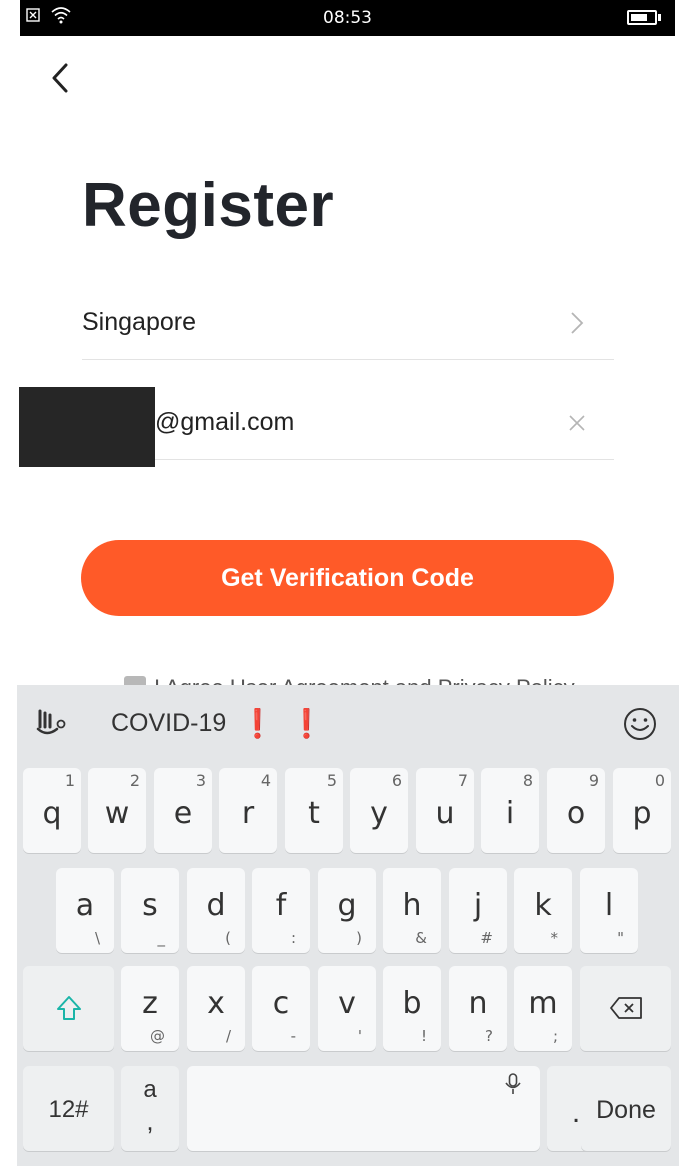  Describe the element at coordinates (216, 1008) in the screenshot. I see `key-x: x /` at that location.